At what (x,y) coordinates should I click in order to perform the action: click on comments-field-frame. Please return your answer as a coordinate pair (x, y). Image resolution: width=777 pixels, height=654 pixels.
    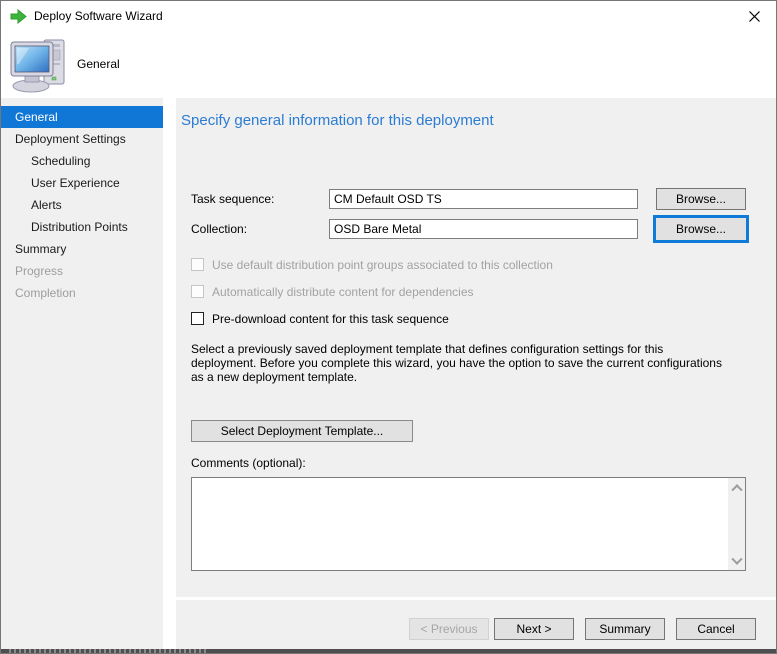
    Looking at the image, I should click on (468, 524).